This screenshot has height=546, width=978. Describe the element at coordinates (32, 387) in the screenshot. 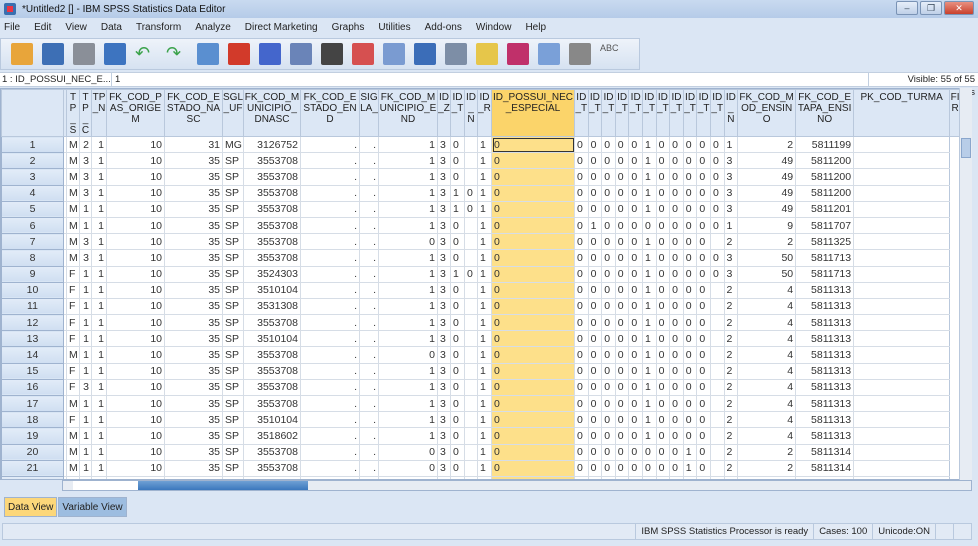

I see `row-number: 16` at that location.